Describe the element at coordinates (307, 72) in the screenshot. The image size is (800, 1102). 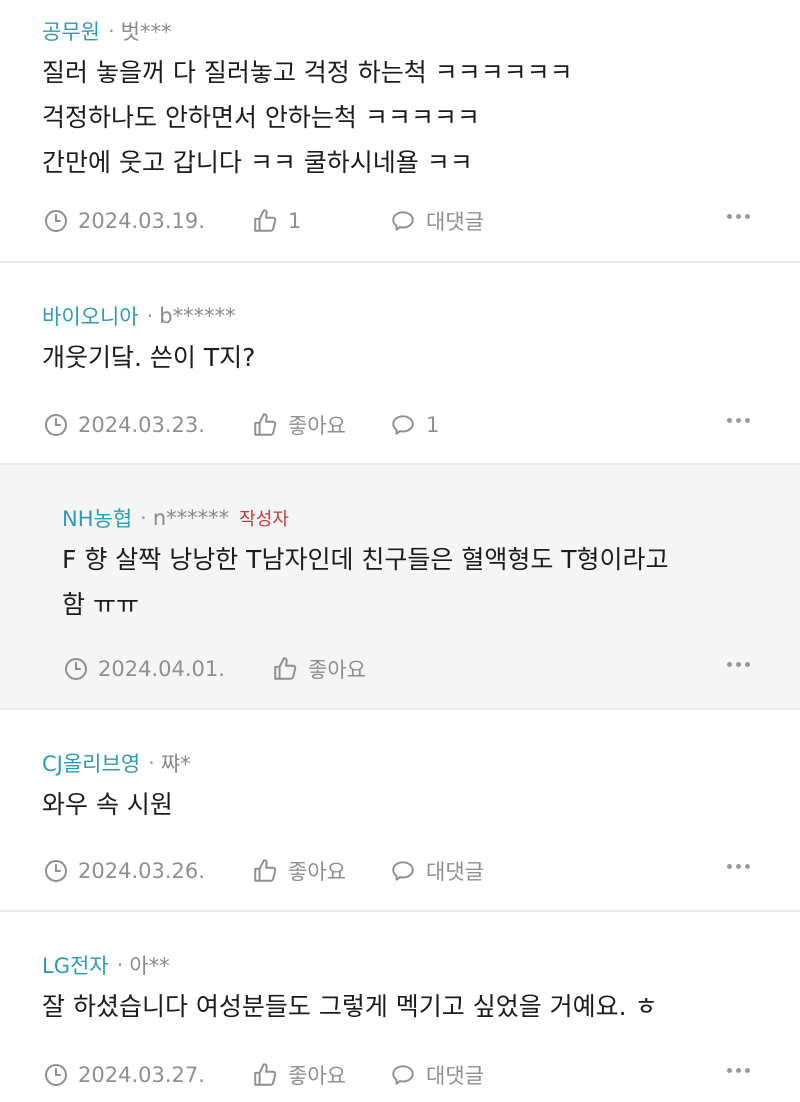
I see `comment-line: 질러 놓을꺼 다 질러놓고 걱정 하는척 ㅋㅋㅋㅋㅋㅋ` at that location.